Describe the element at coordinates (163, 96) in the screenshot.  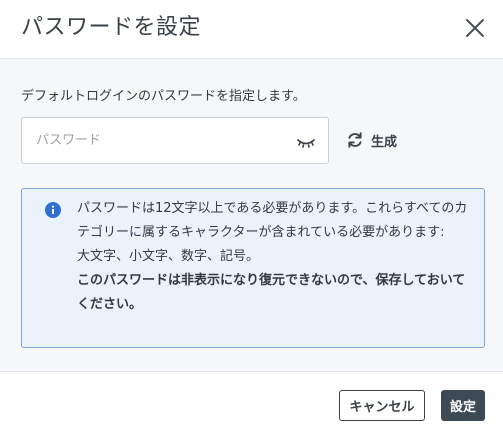
I see `password-description: デフォルトログインのパスワードを指定します。` at that location.